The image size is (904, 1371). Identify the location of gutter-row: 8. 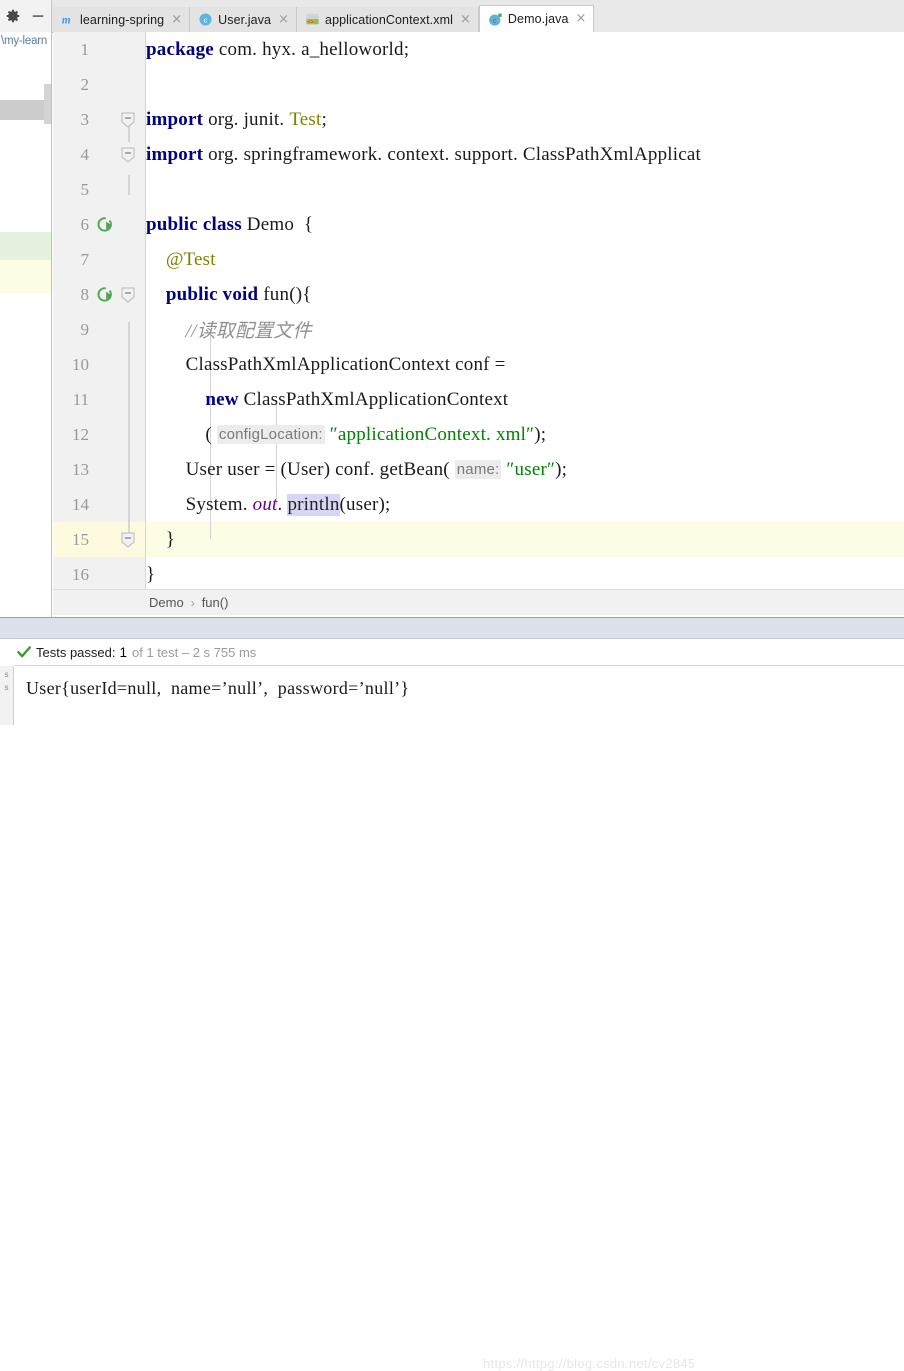
(99, 294).